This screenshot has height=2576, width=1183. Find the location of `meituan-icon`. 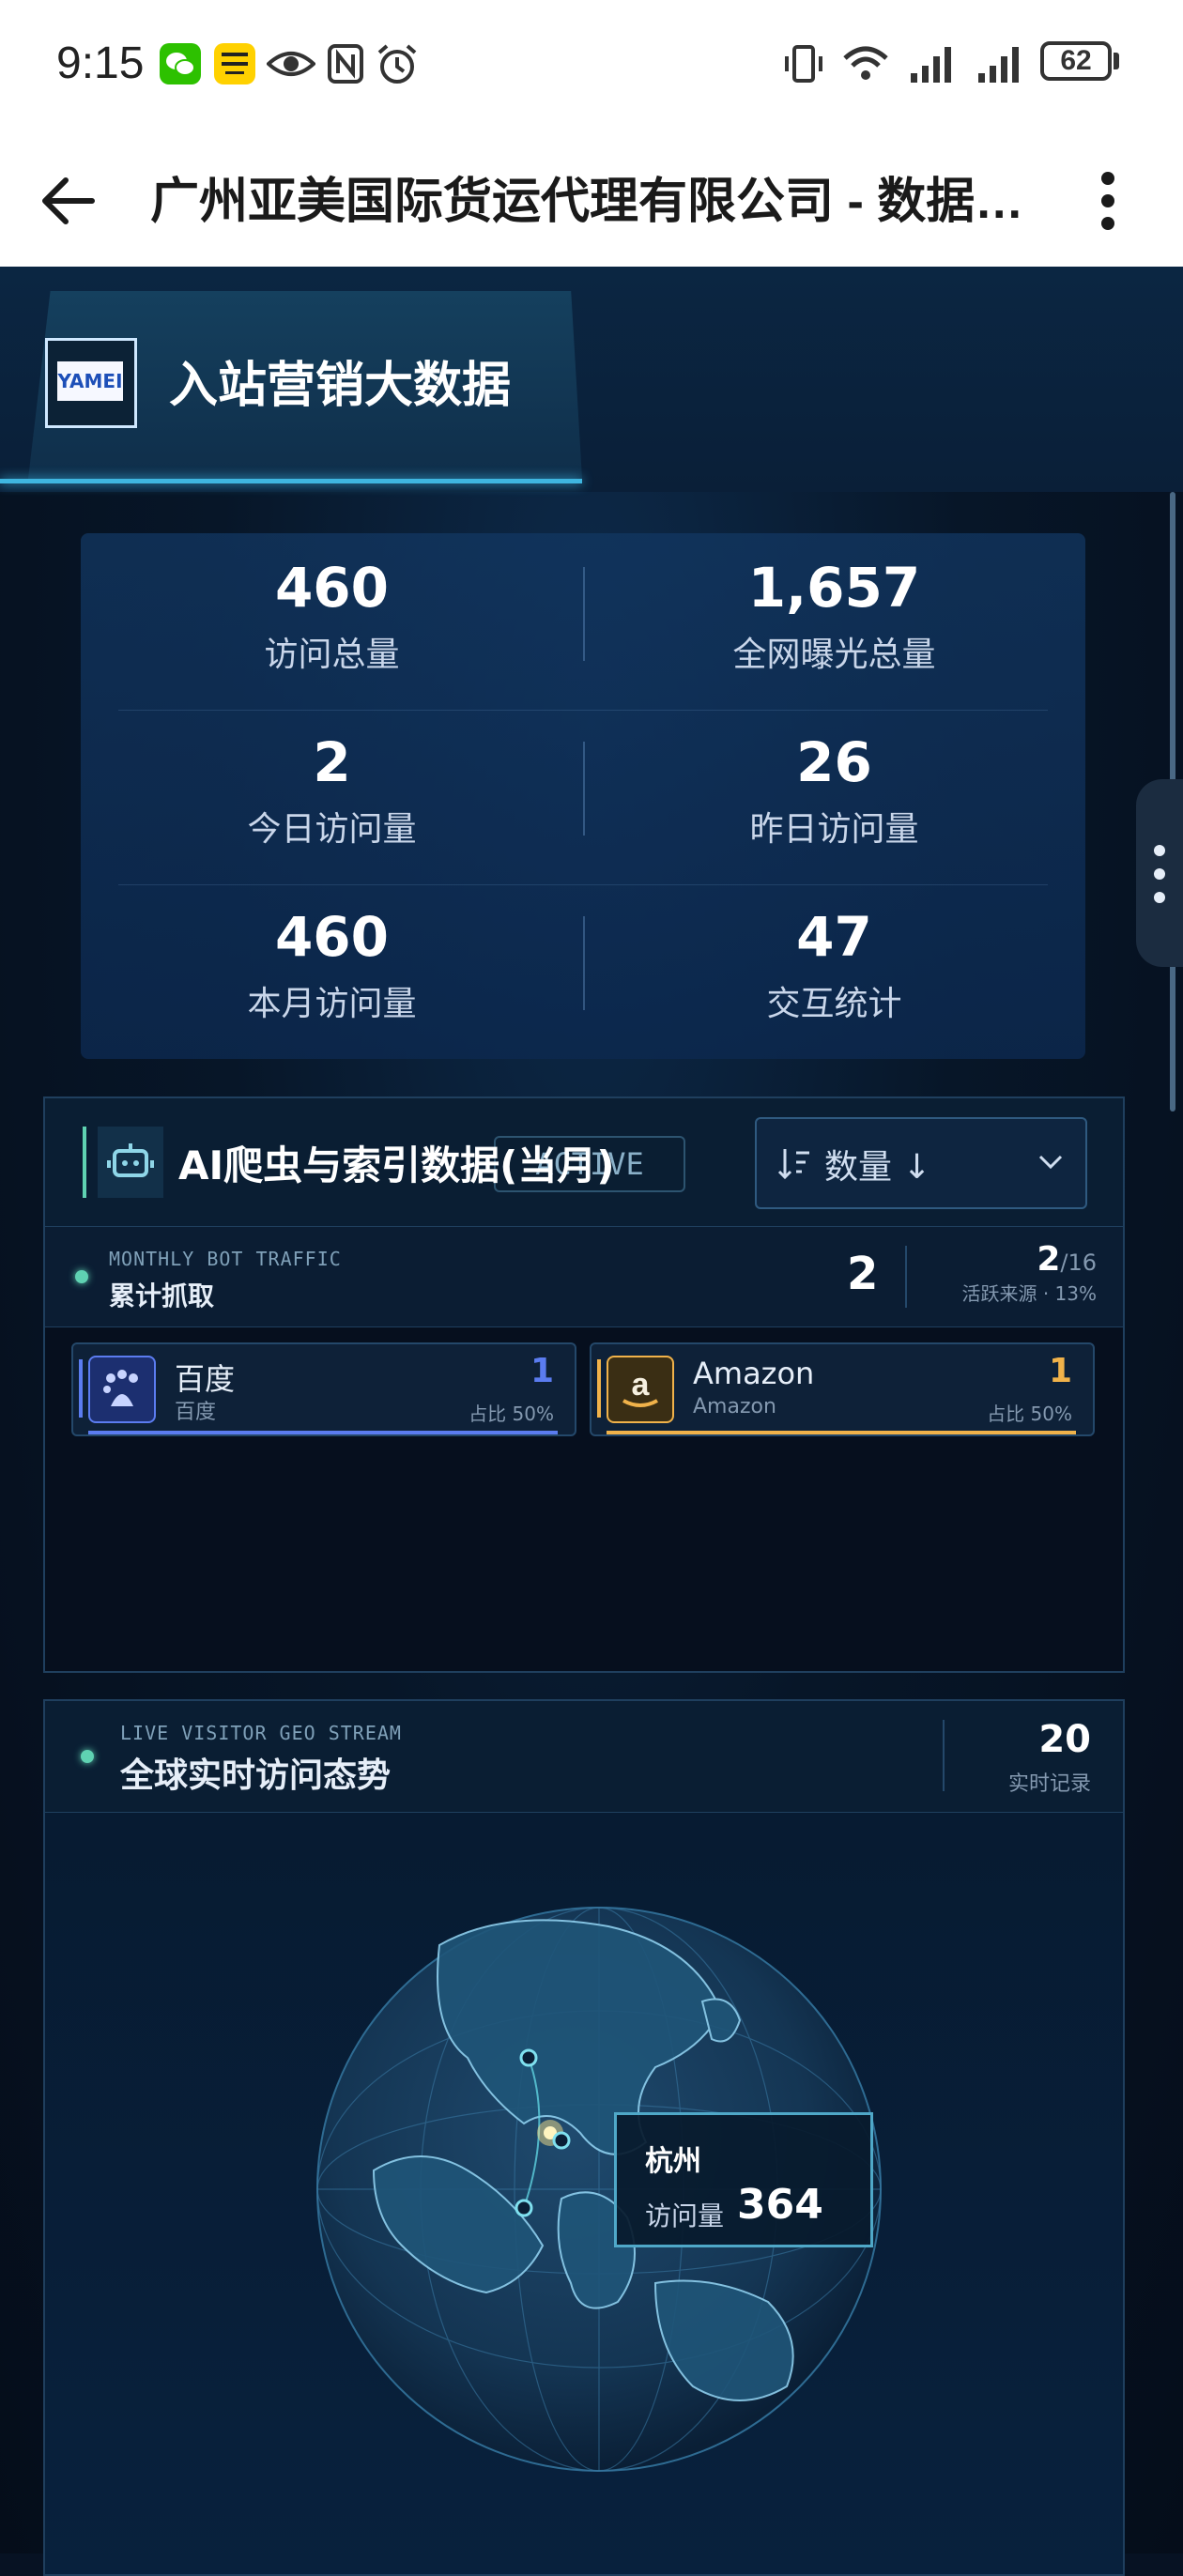

meituan-icon is located at coordinates (235, 64).